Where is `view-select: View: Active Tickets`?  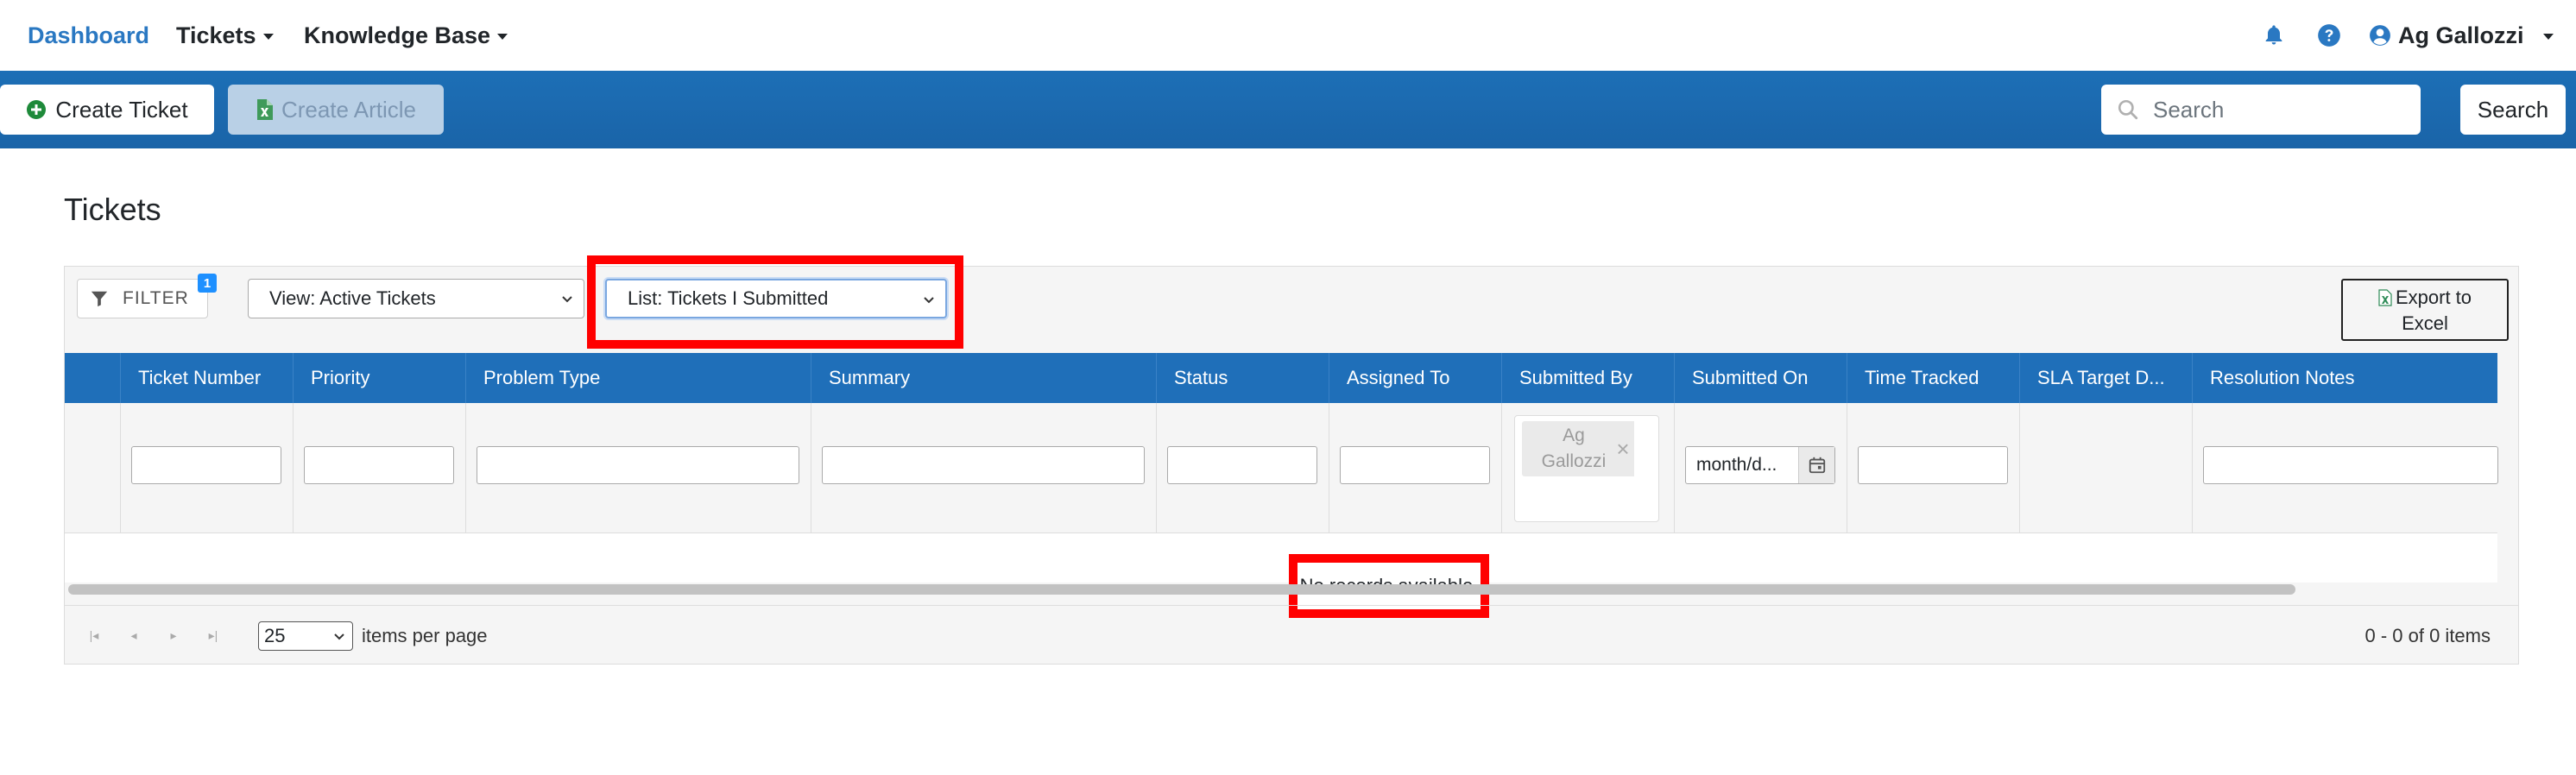 view-select: View: Active Tickets is located at coordinates (416, 298).